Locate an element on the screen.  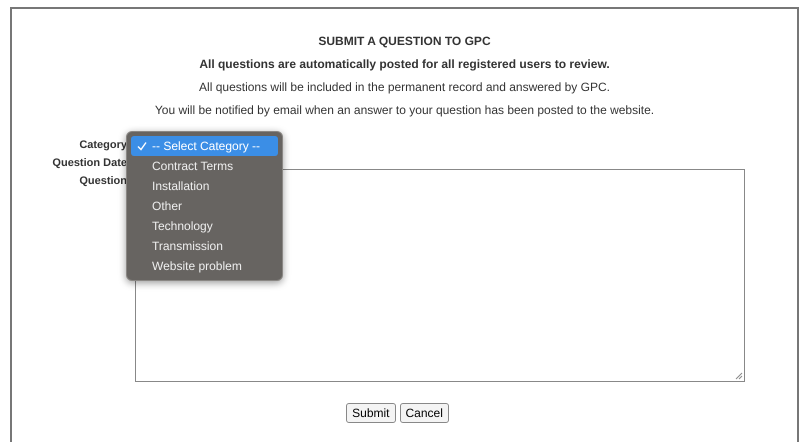
notice-text: You will be notified by email when an answer to your question has been posted to the website. is located at coordinates (404, 110).